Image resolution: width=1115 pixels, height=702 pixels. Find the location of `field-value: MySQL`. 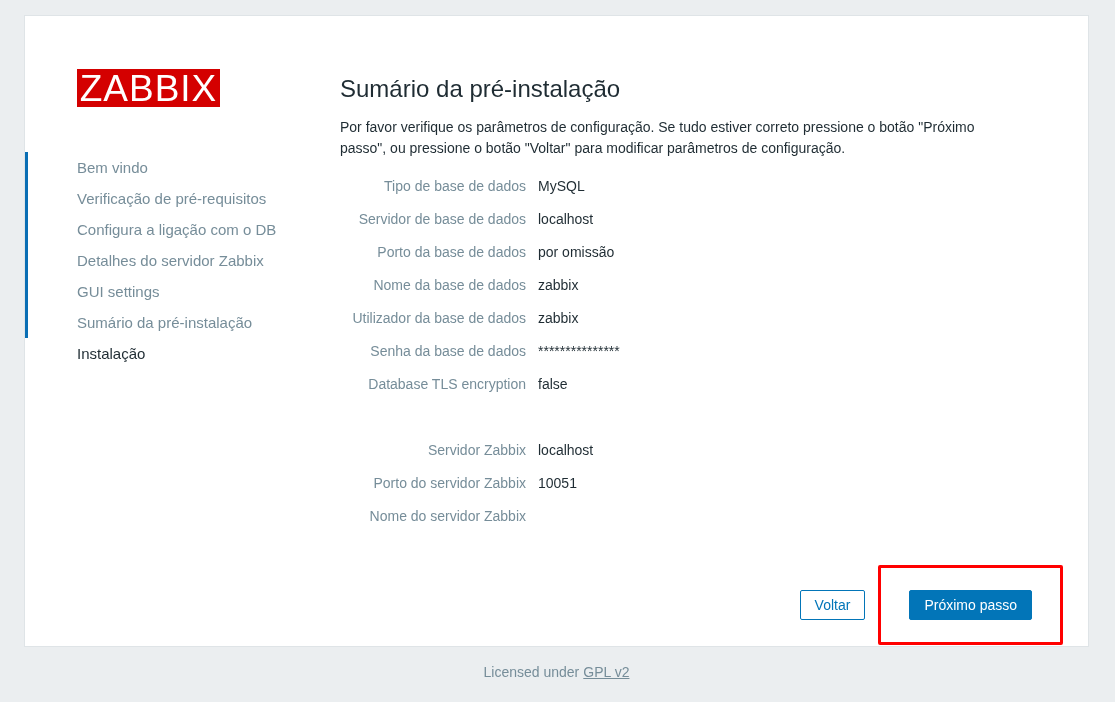

field-value: MySQL is located at coordinates (561, 185).